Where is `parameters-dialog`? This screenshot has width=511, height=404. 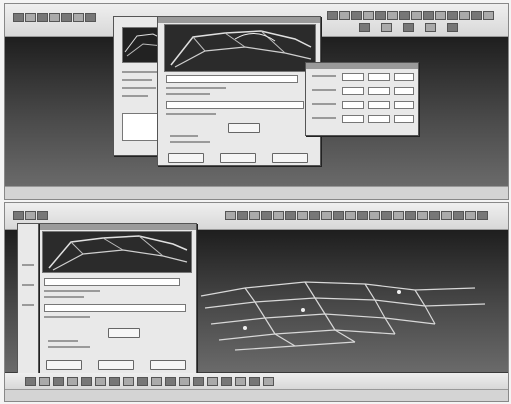
parameters-dialog is located at coordinates (362, 99).